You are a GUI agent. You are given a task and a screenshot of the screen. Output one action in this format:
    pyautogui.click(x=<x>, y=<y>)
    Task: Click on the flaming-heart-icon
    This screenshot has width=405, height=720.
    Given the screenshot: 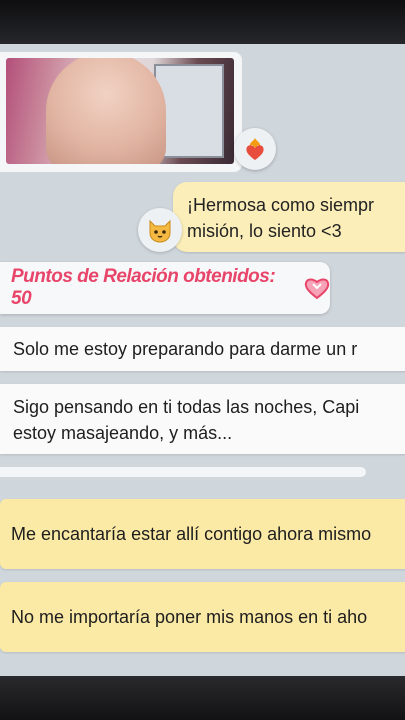 What is the action you would take?
    pyautogui.click(x=255, y=149)
    